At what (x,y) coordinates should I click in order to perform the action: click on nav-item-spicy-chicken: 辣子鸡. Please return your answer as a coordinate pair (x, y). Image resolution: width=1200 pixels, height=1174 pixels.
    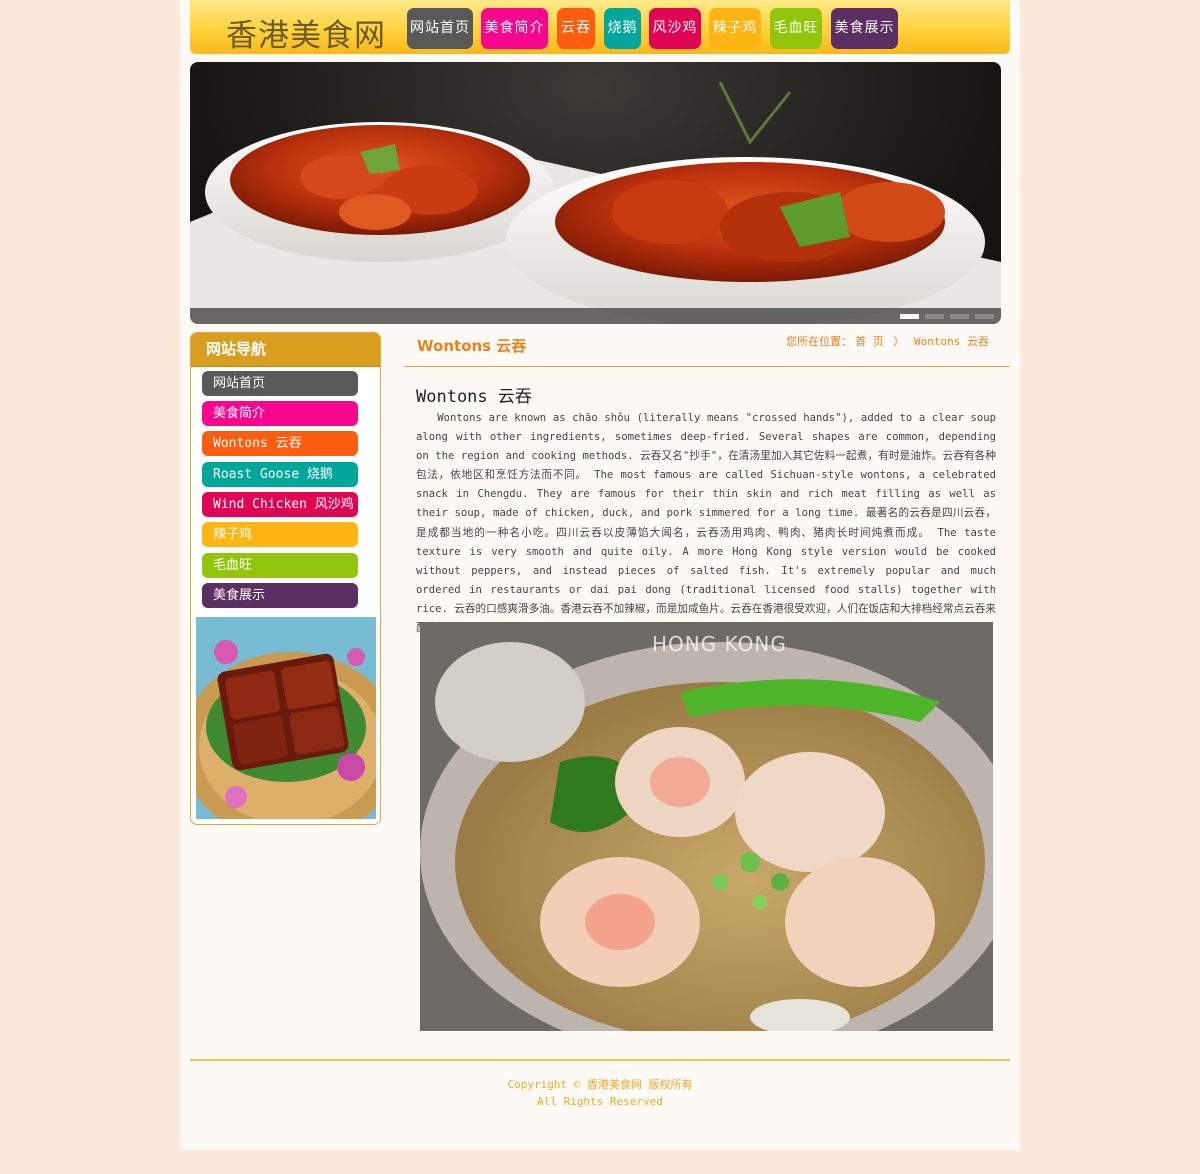
    Looking at the image, I should click on (735, 28).